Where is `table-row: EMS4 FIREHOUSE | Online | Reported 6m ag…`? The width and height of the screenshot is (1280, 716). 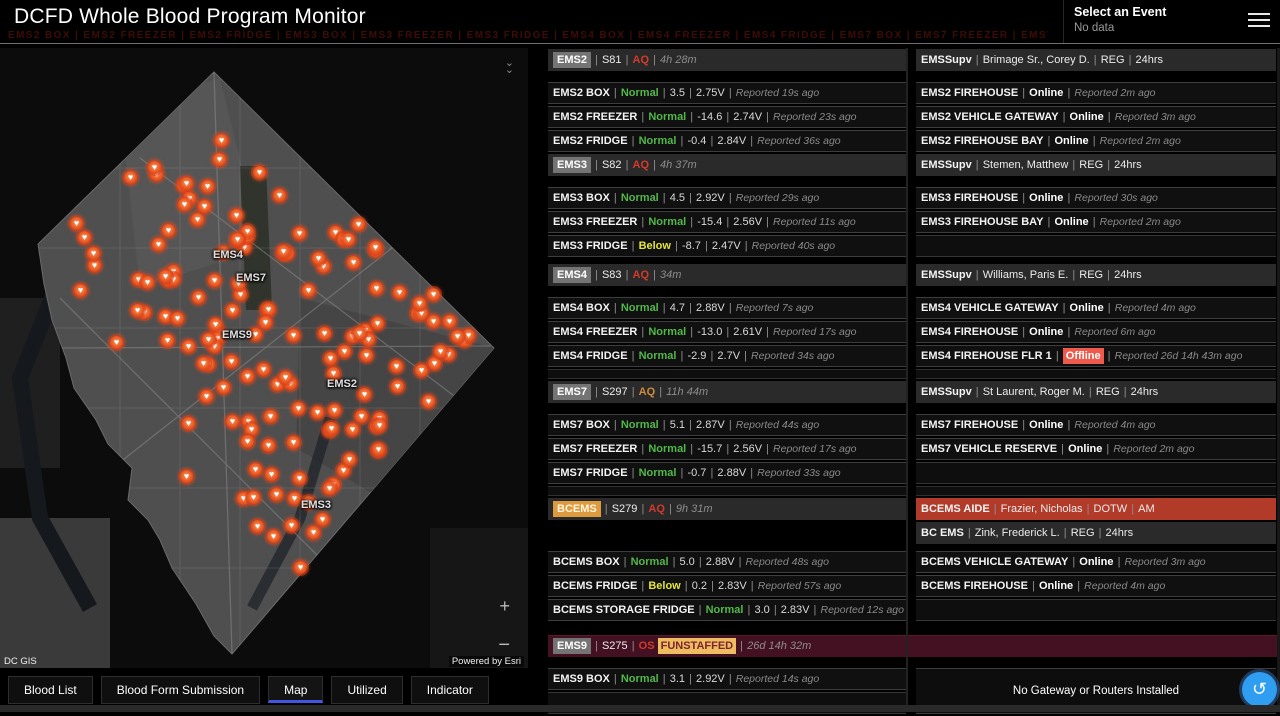 table-row: EMS4 FIREHOUSE | Online | Reported 6m ag… is located at coordinates (1096, 332).